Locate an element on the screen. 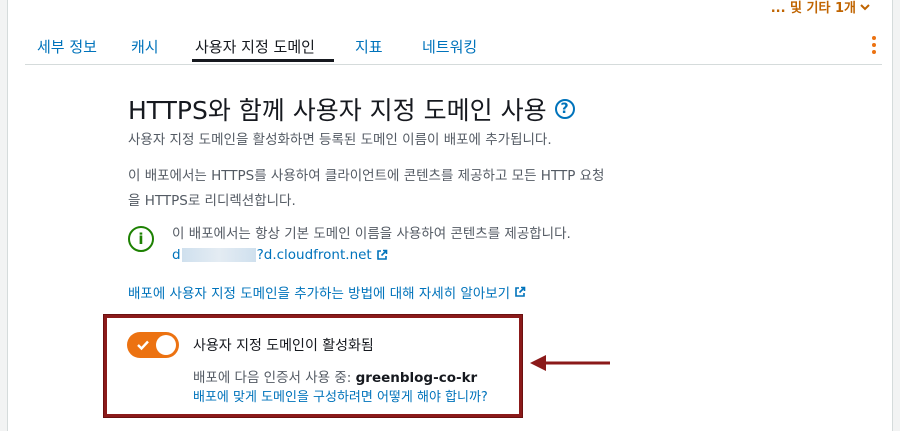 Image resolution: width=900 pixels, height=431 pixels. toggle-label: 사용자 지정 도메인이 활성화됨 is located at coordinates (283, 346).